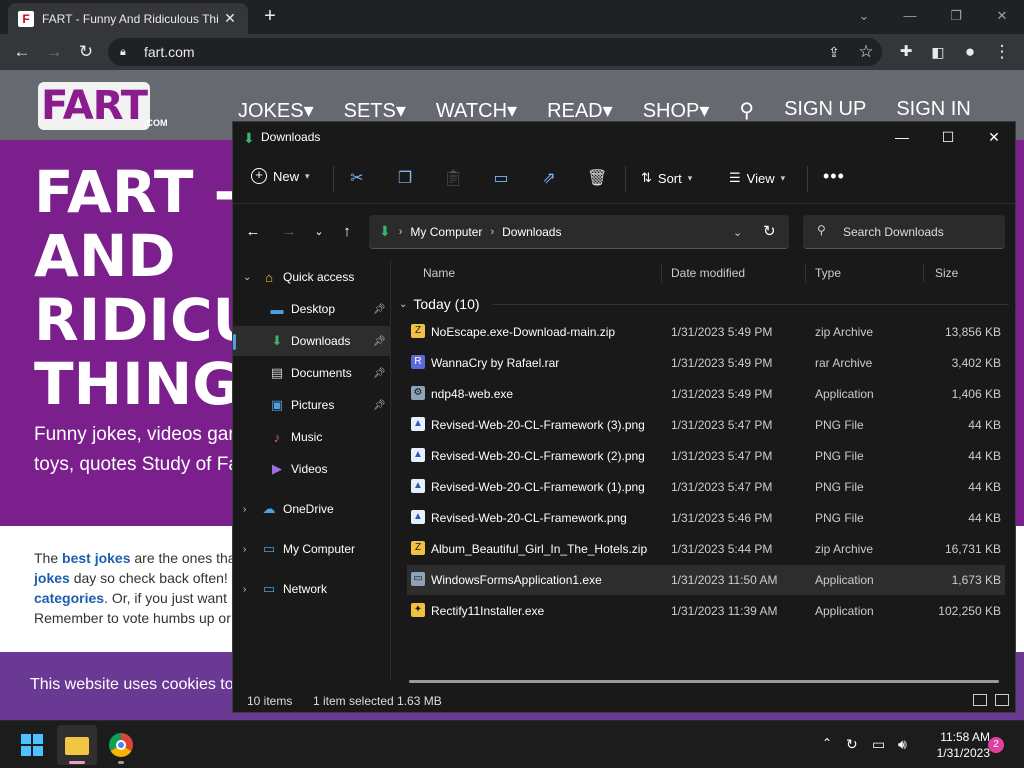 The image size is (1024, 768). What do you see at coordinates (312, 277) in the screenshot?
I see `sidebar-item-quick-access: ⌄ ⌂ Quick access` at bounding box center [312, 277].